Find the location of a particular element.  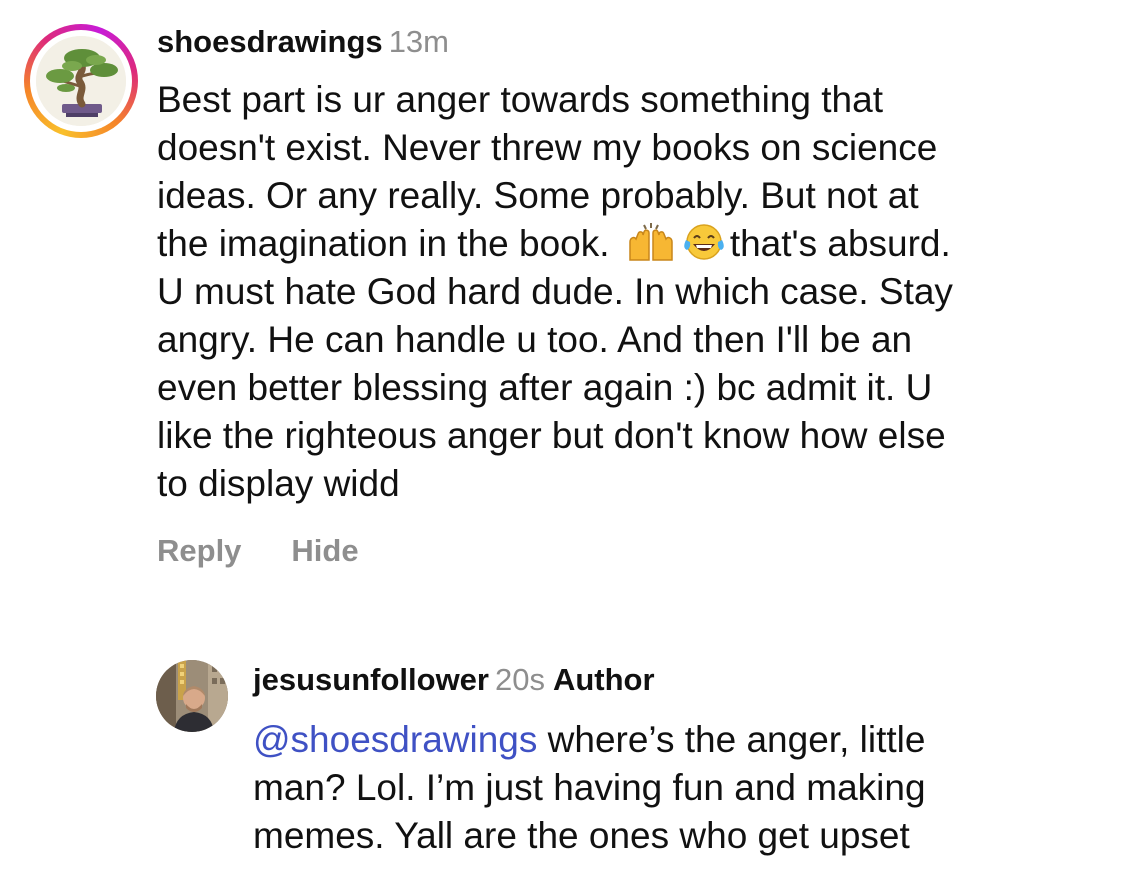

username: shoesdrawings is located at coordinates (270, 41).